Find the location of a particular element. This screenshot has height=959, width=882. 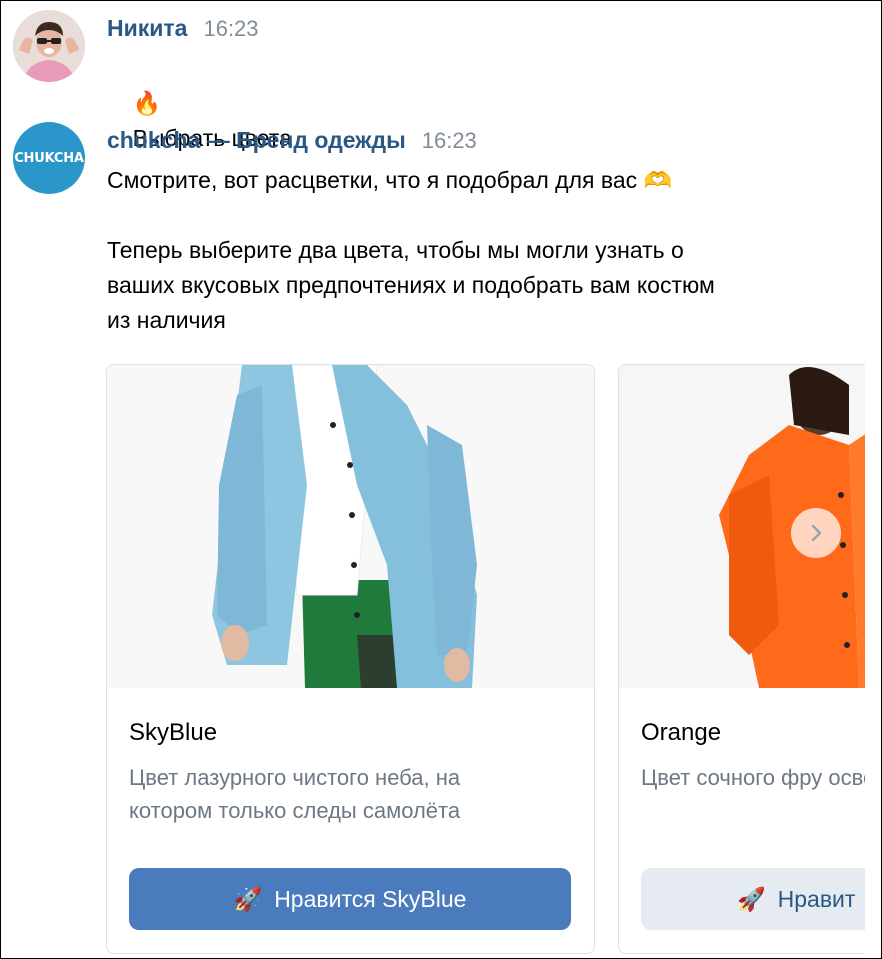

message-header: chukcha — Бренд одежды 16:23 is located at coordinates (292, 140).